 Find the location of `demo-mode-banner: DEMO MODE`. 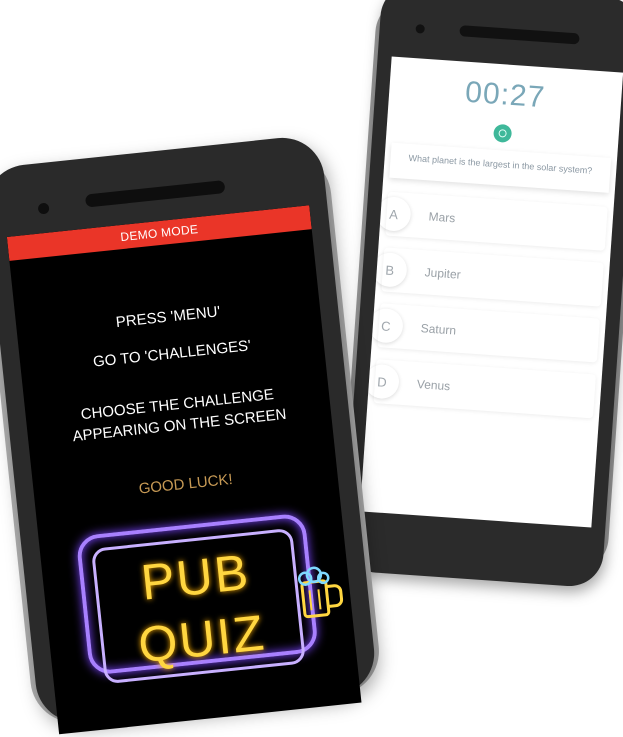

demo-mode-banner: DEMO MODE is located at coordinates (159, 233).